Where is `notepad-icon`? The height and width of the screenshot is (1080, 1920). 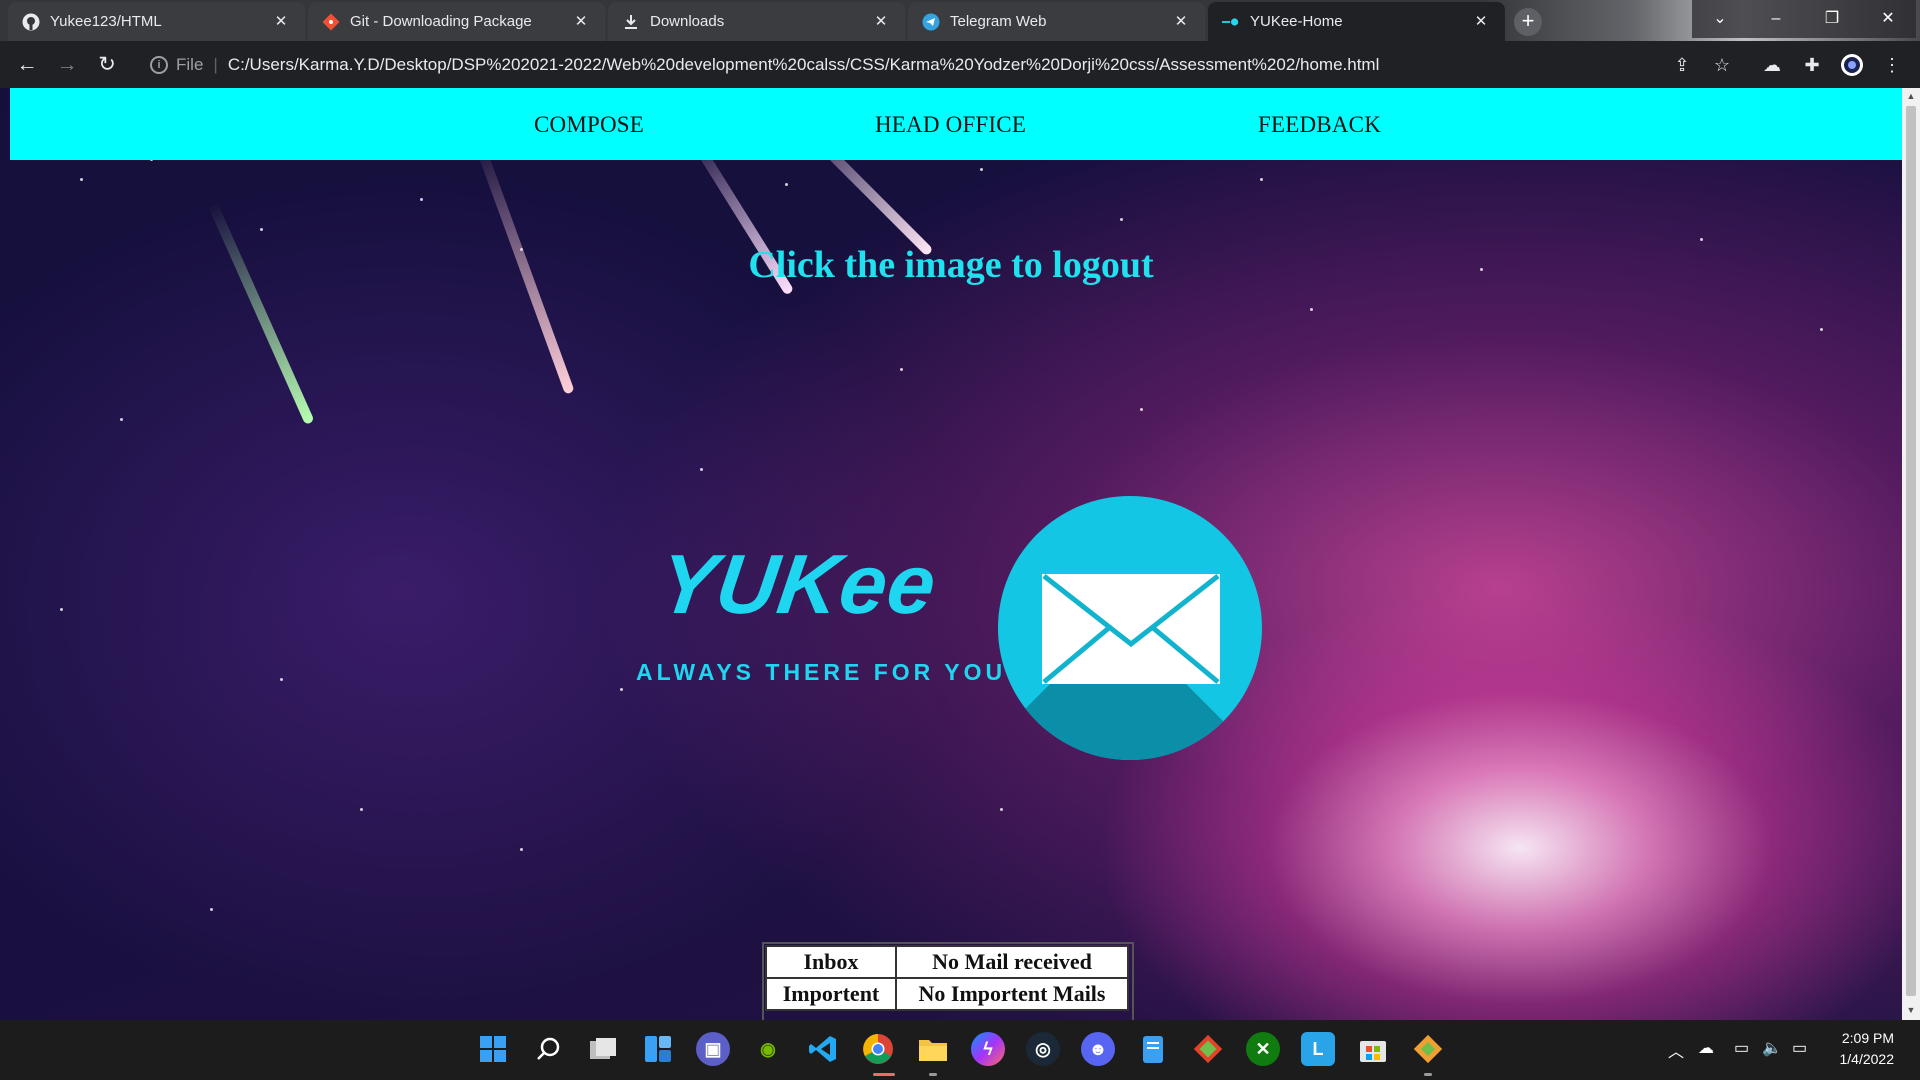 notepad-icon is located at coordinates (1153, 1049).